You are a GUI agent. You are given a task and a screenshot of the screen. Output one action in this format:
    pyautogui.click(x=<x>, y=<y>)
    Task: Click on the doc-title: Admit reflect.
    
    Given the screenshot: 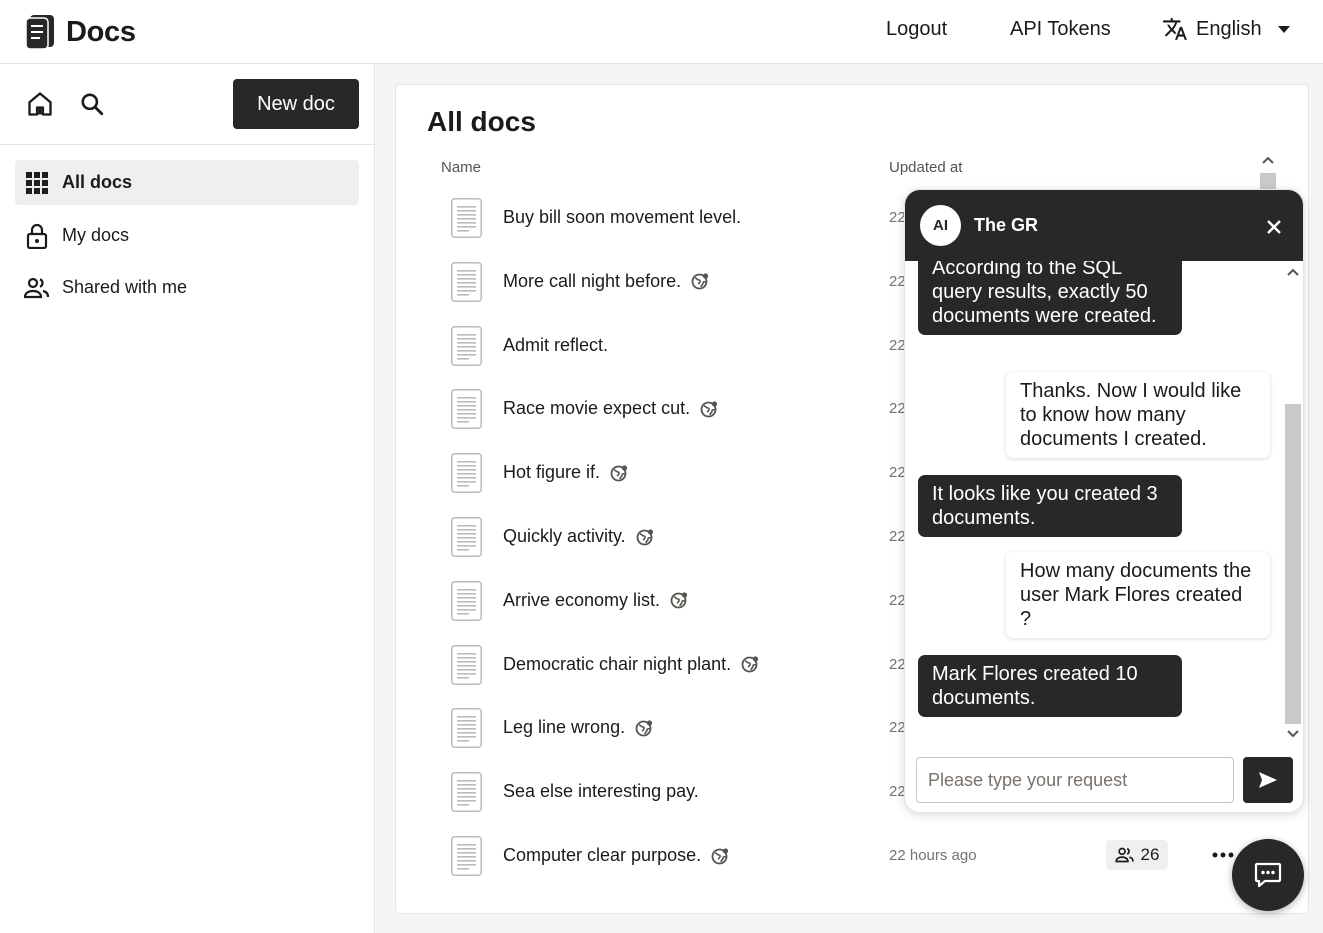 What is the action you would take?
    pyautogui.click(x=556, y=344)
    